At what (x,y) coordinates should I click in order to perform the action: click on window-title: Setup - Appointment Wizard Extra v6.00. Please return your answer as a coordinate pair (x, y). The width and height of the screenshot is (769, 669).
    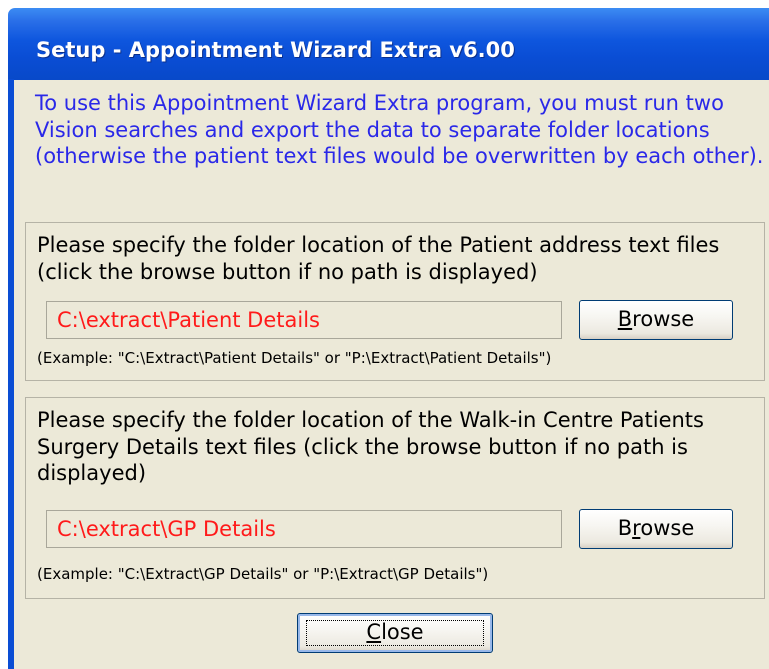
    Looking at the image, I should click on (275, 50).